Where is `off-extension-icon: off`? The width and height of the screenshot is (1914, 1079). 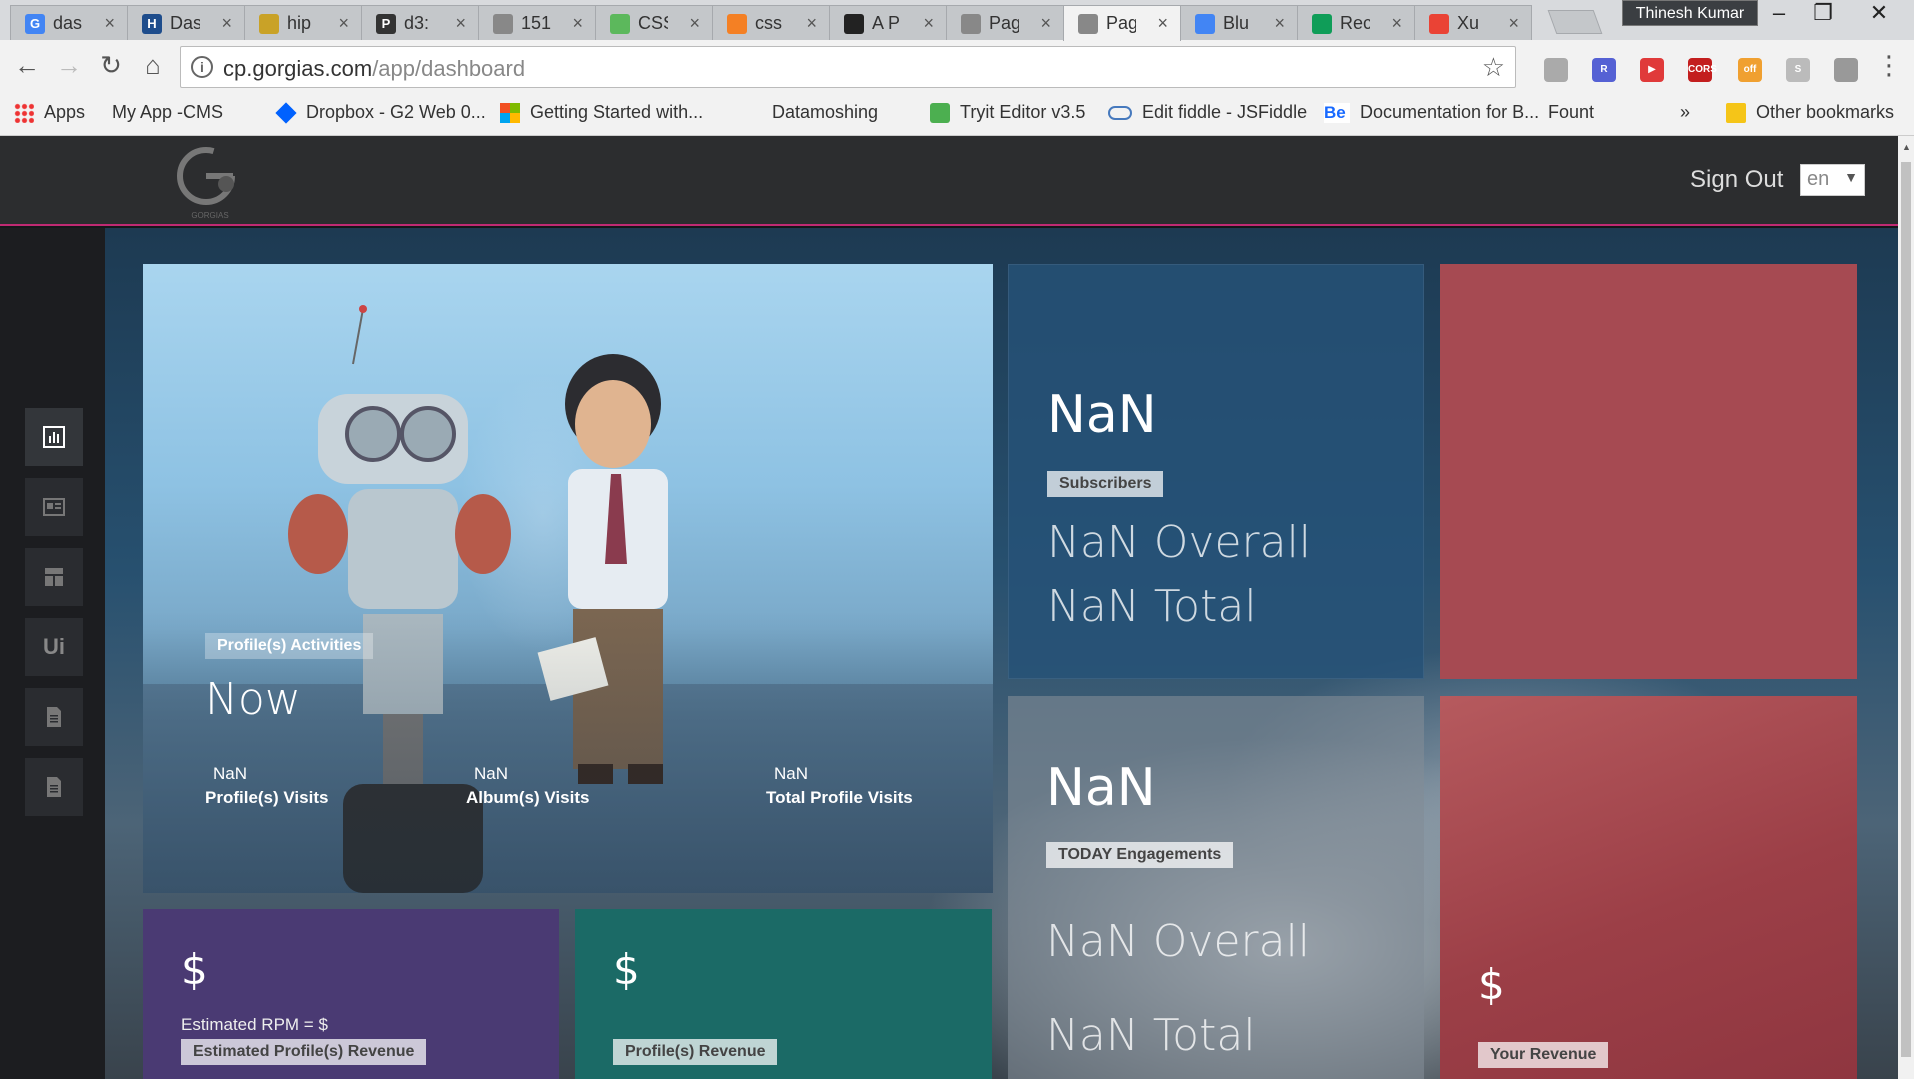 off-extension-icon: off is located at coordinates (1750, 70).